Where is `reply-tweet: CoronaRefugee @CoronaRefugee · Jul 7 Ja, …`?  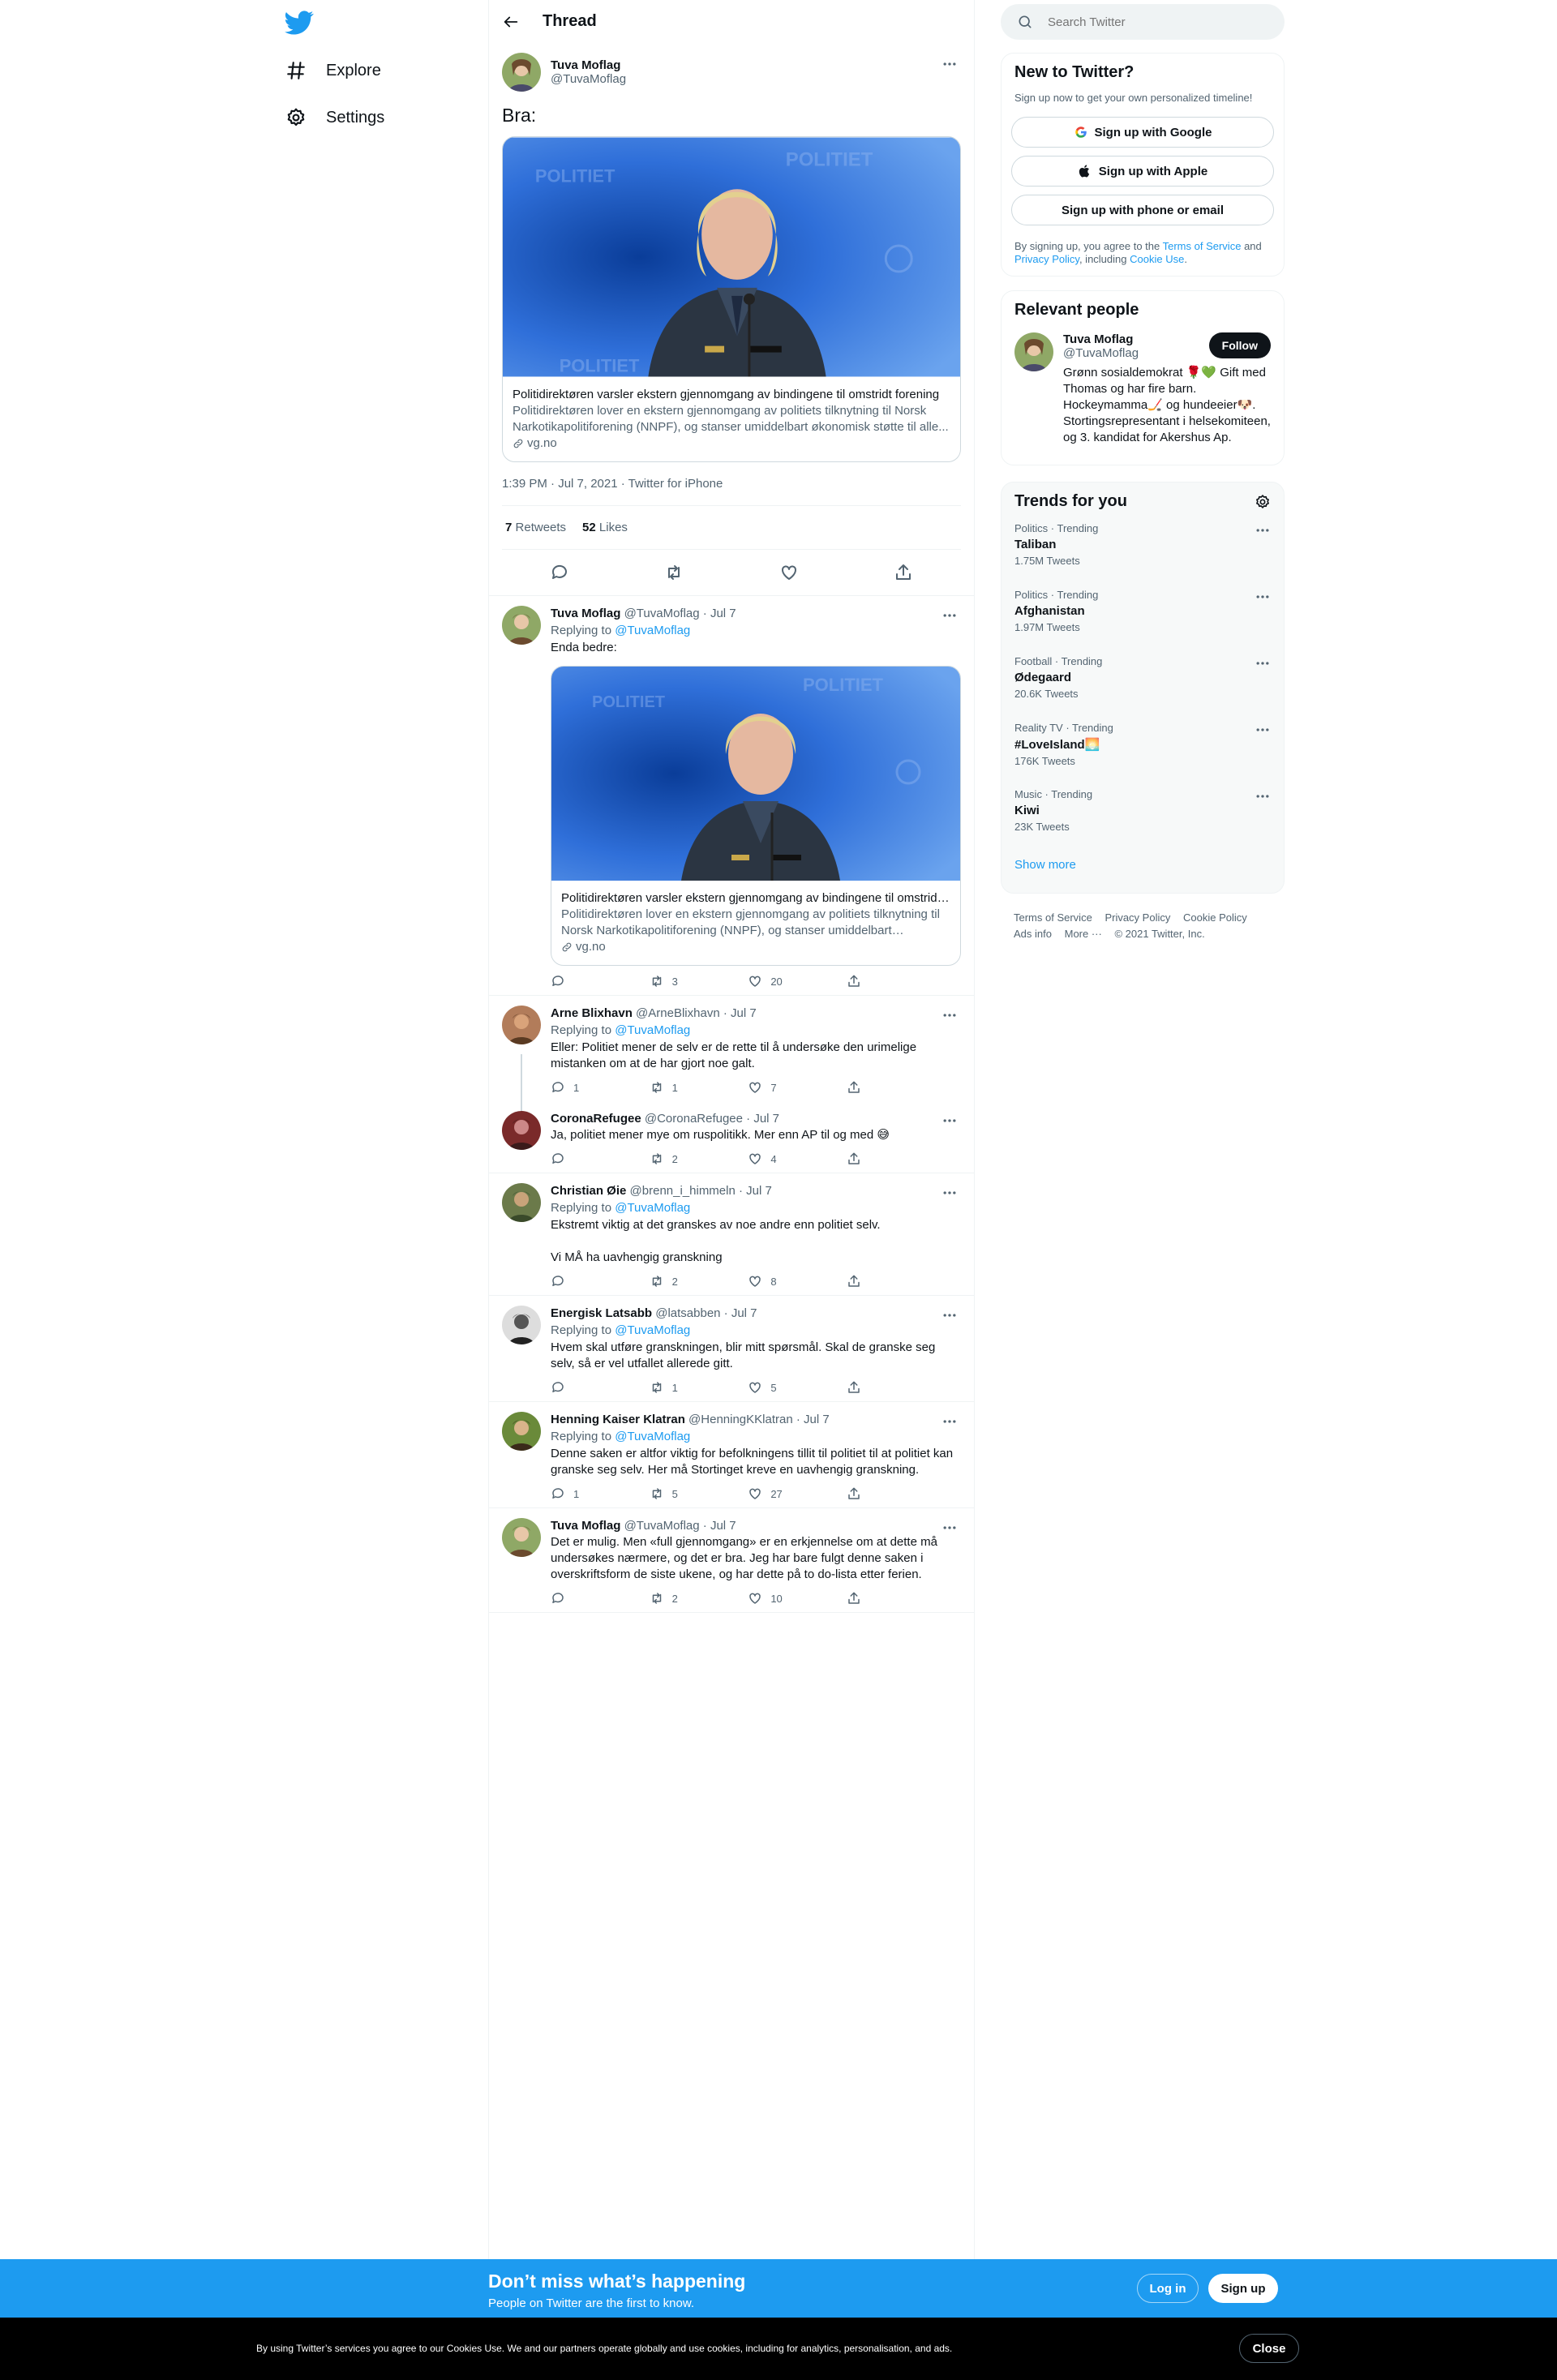
reply-tweet: CoronaRefugee @CoronaRefugee · Jul 7 Ja, … is located at coordinates (731, 1137).